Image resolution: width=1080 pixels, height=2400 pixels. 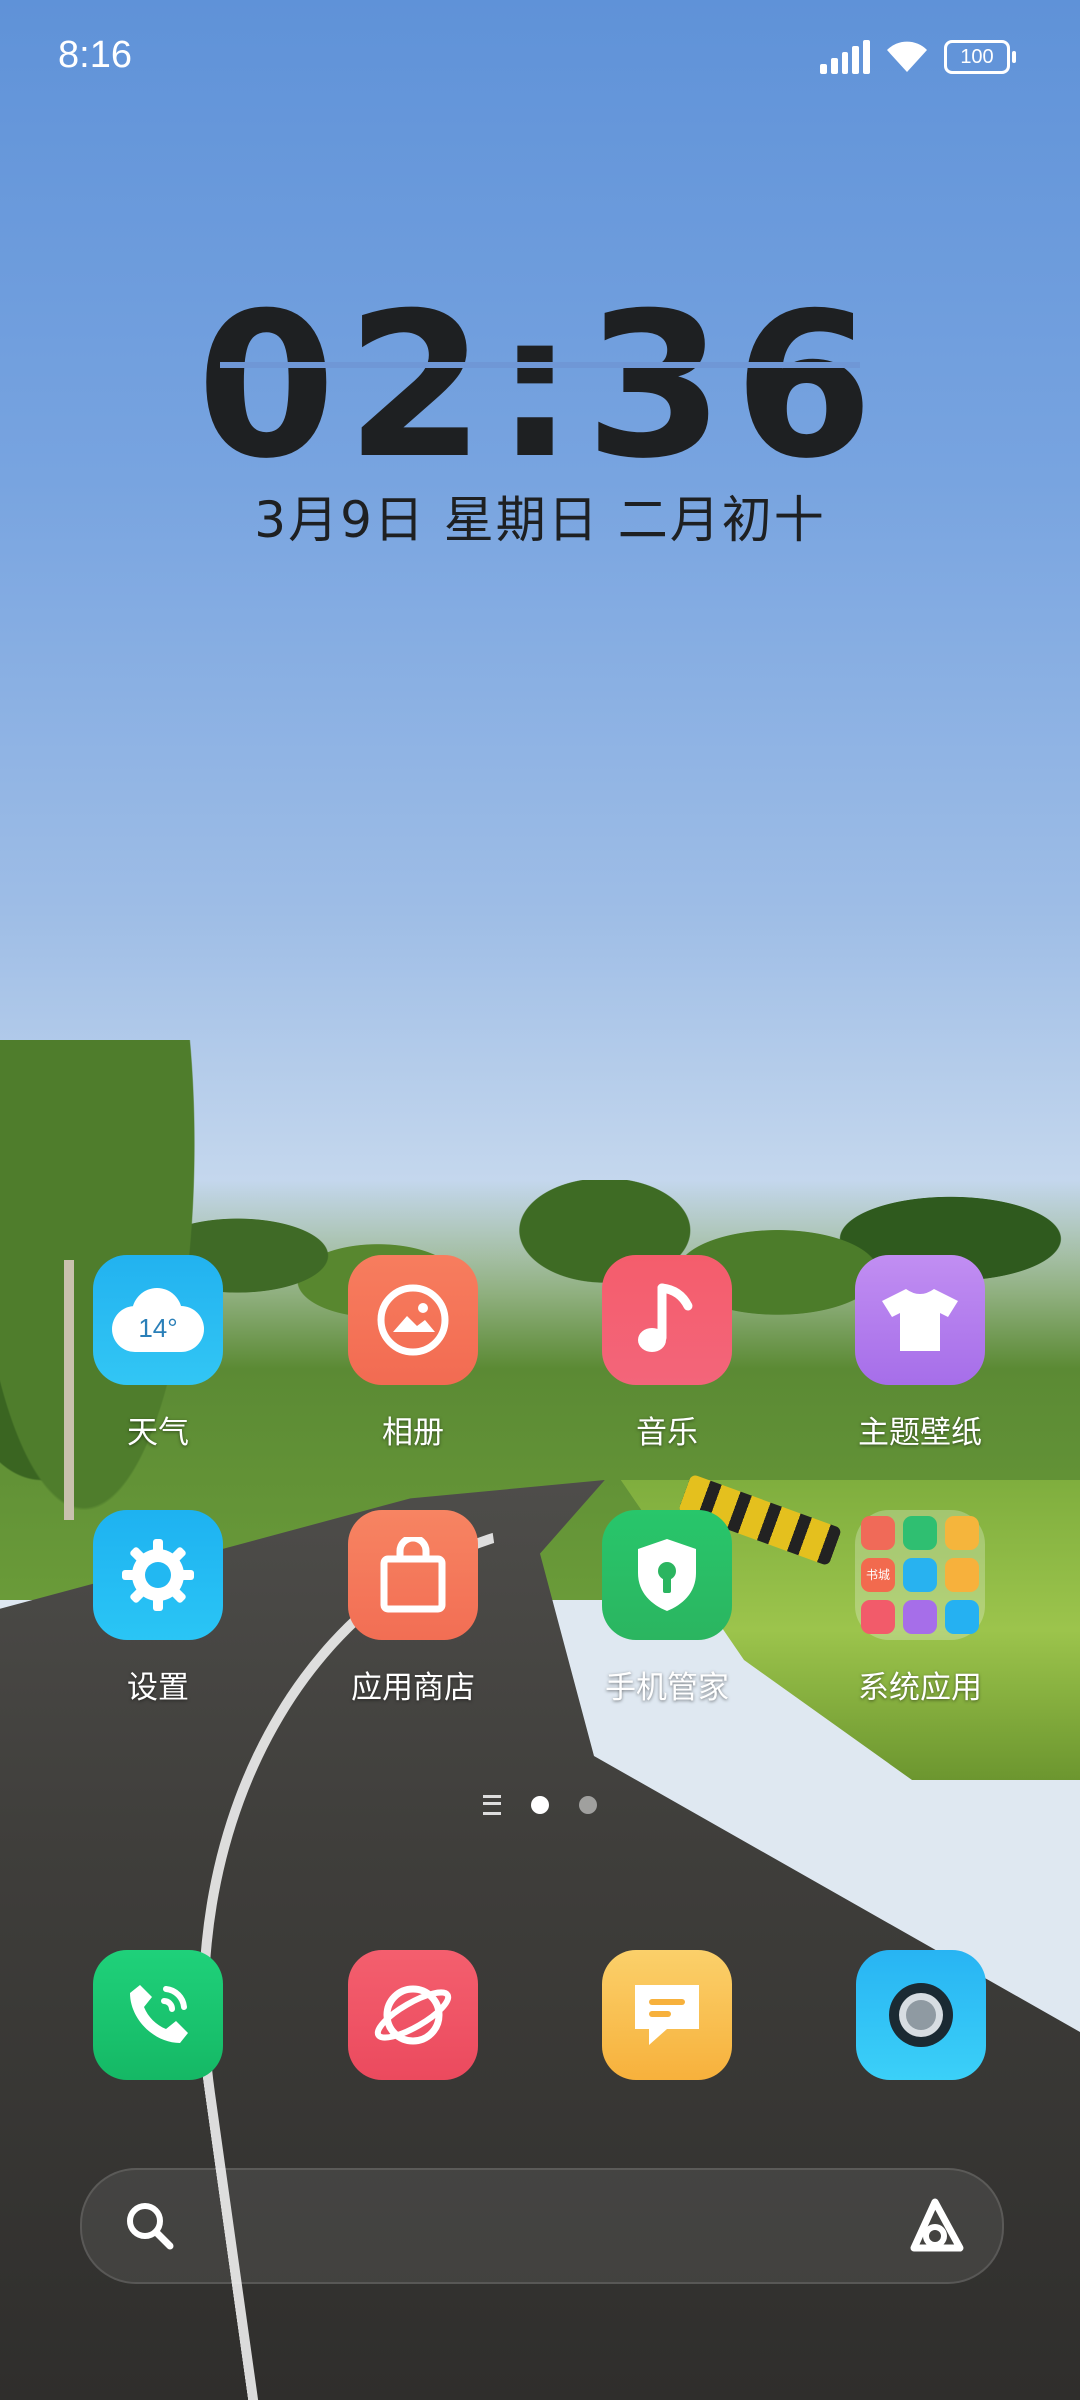 What do you see at coordinates (540, 516) in the screenshot?
I see `clock-widget-date: 3月9日 星期日 二月初十` at bounding box center [540, 516].